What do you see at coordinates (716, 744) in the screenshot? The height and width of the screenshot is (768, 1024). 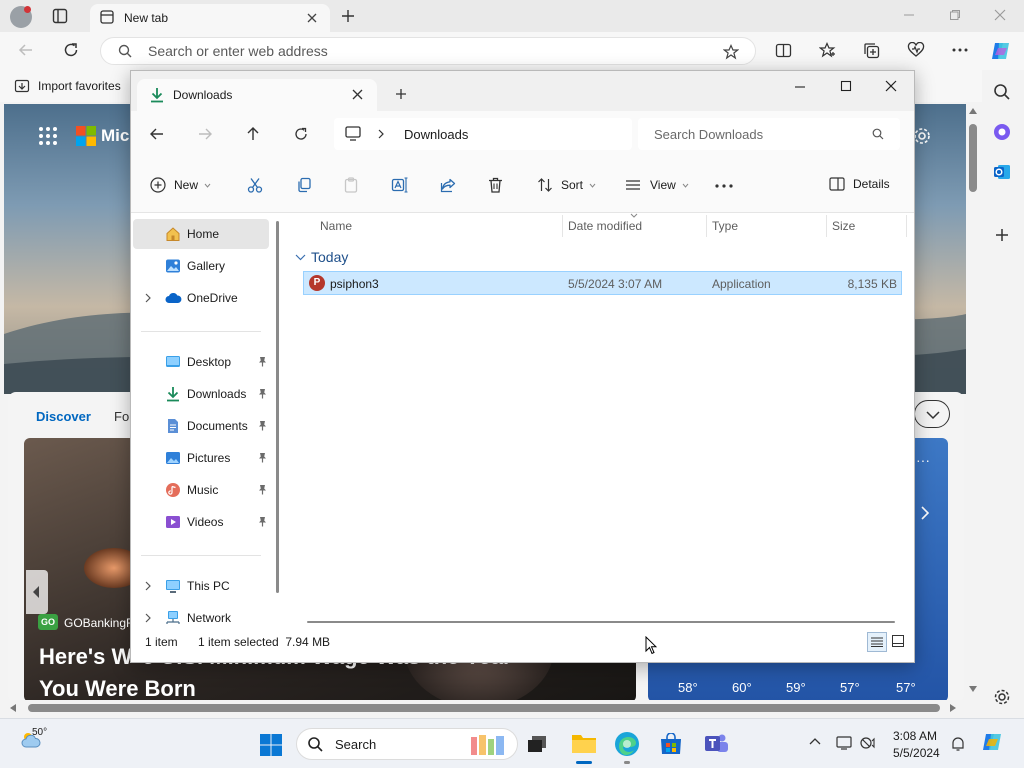 I see `teams-taskbar-icon` at bounding box center [716, 744].